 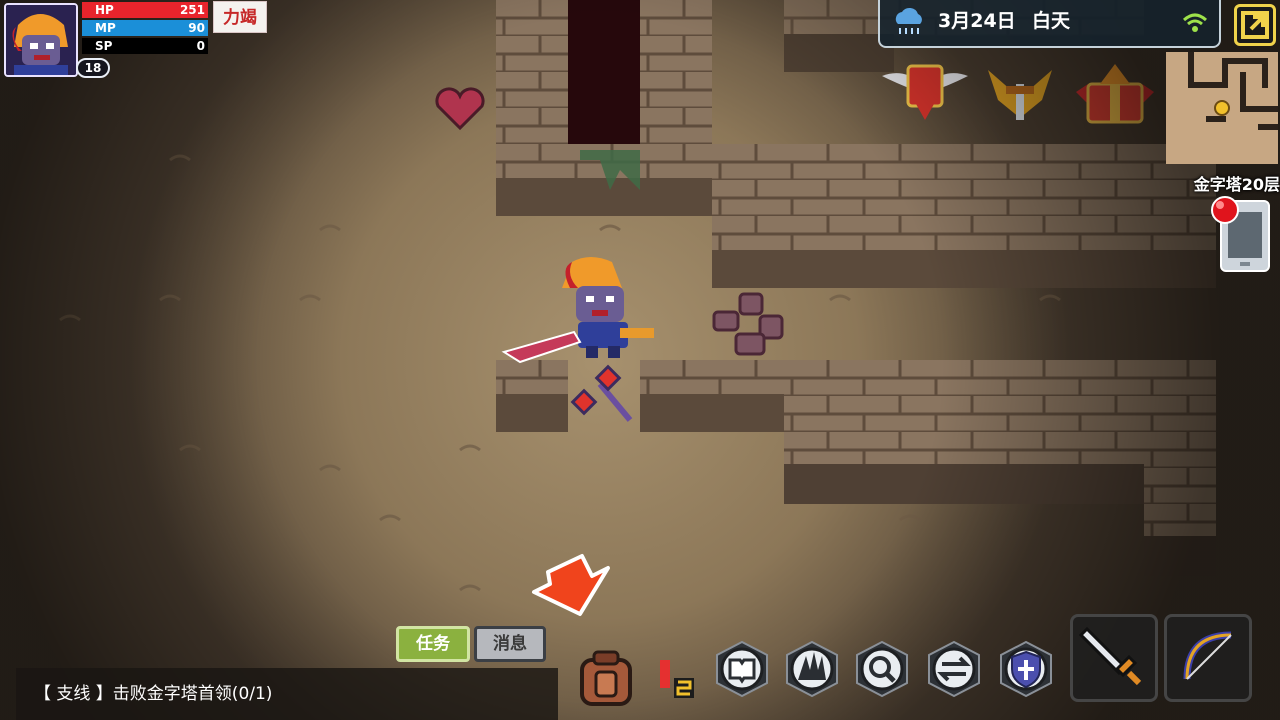 I want to click on level-badge: 18, so click(x=93, y=68).